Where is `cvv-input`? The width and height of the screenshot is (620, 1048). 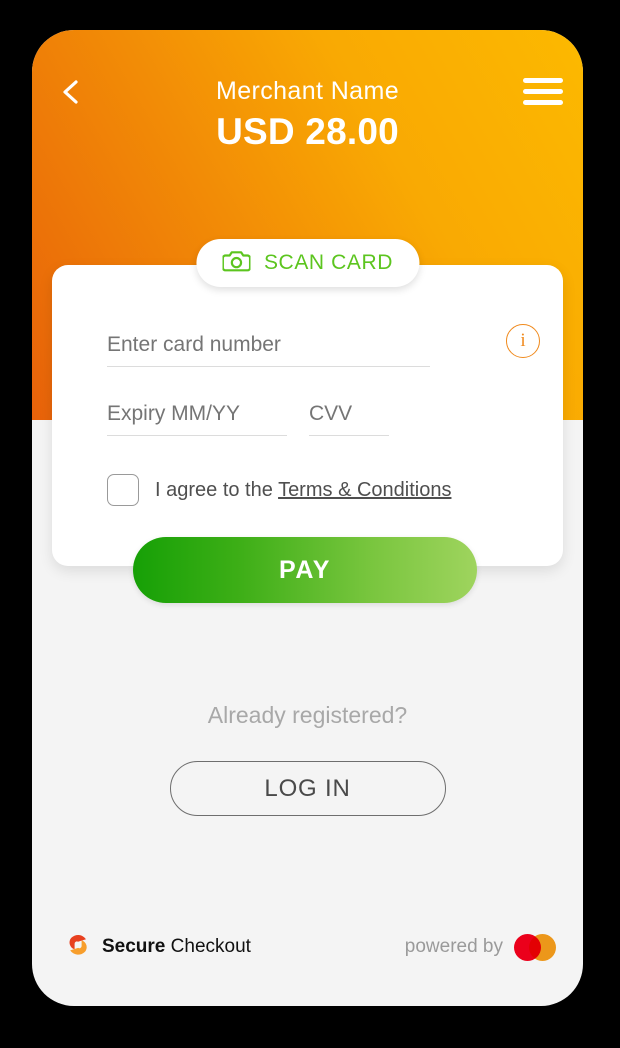
cvv-input is located at coordinates (349, 414).